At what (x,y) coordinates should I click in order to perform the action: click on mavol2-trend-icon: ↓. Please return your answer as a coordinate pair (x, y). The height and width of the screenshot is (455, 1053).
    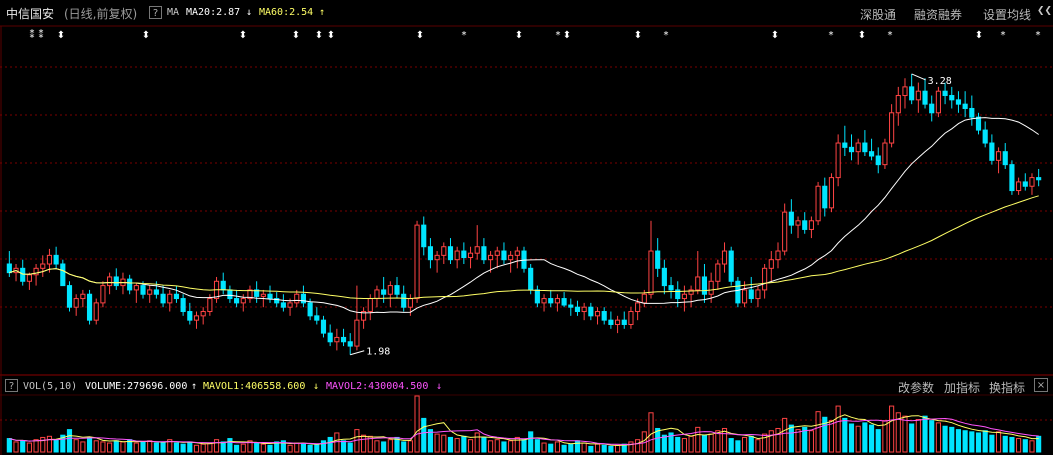
    Looking at the image, I should click on (439, 386).